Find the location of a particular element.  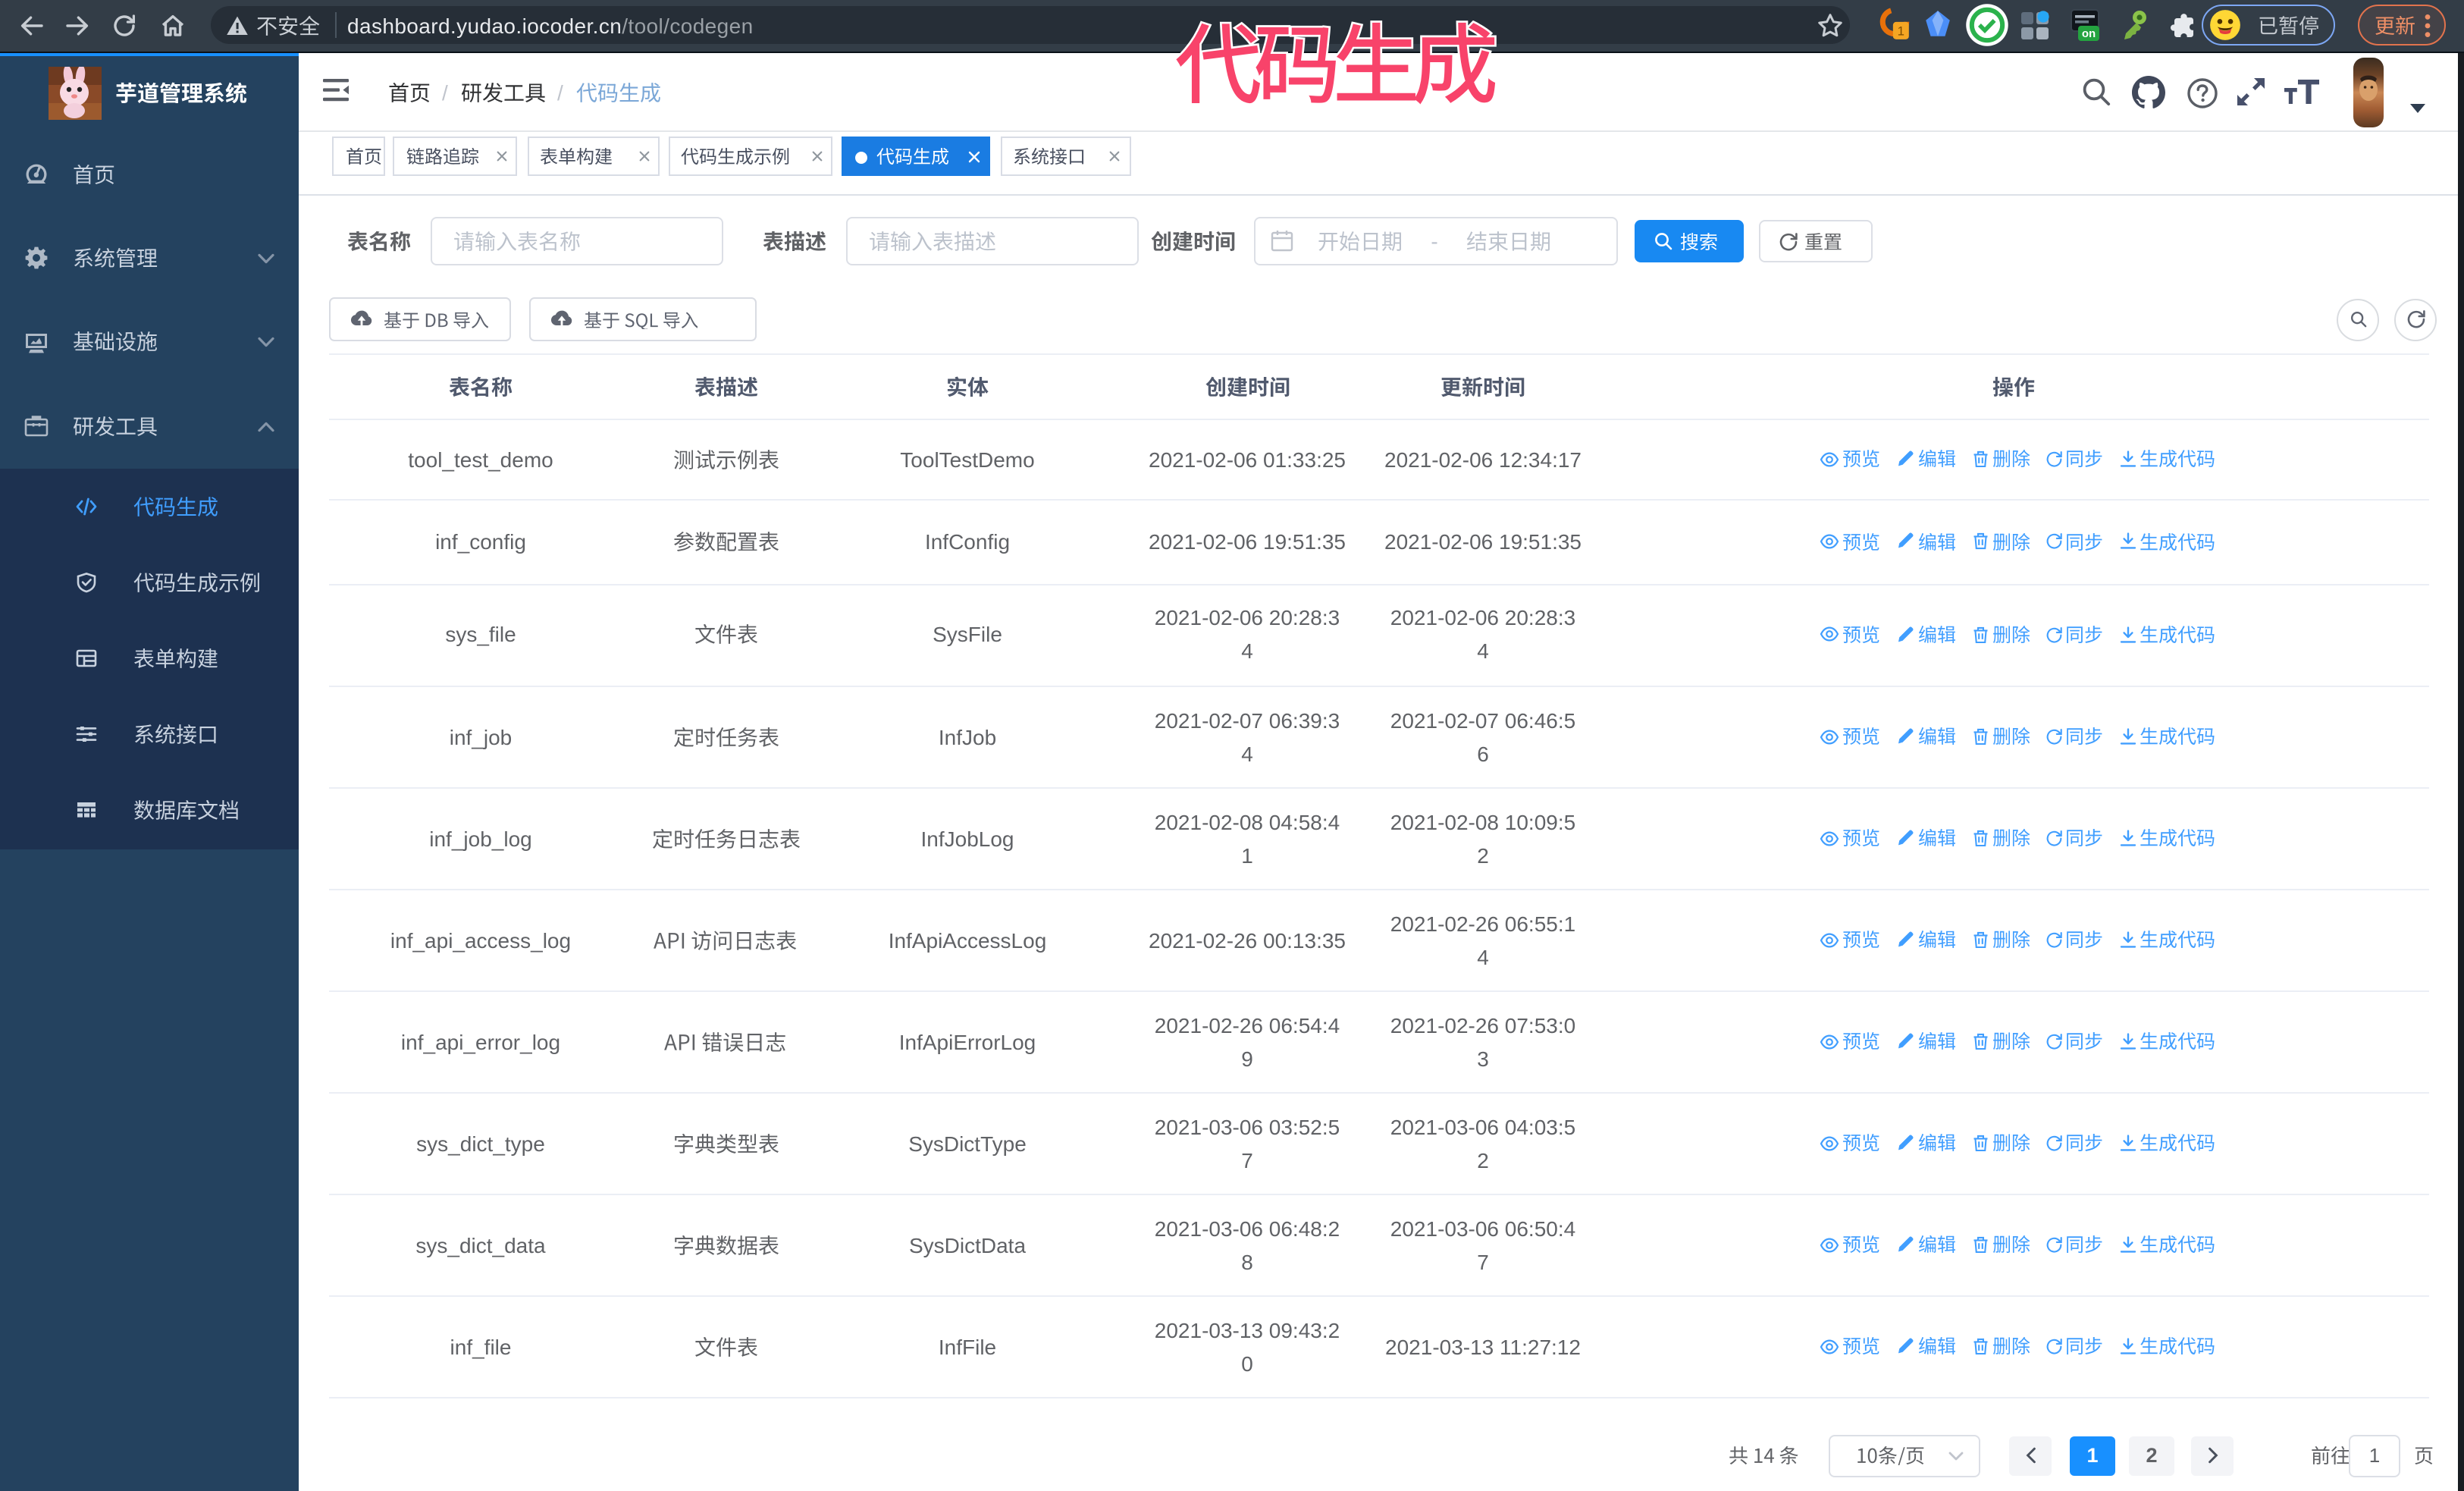

svg-text: 1 is located at coordinates (1901, 31).